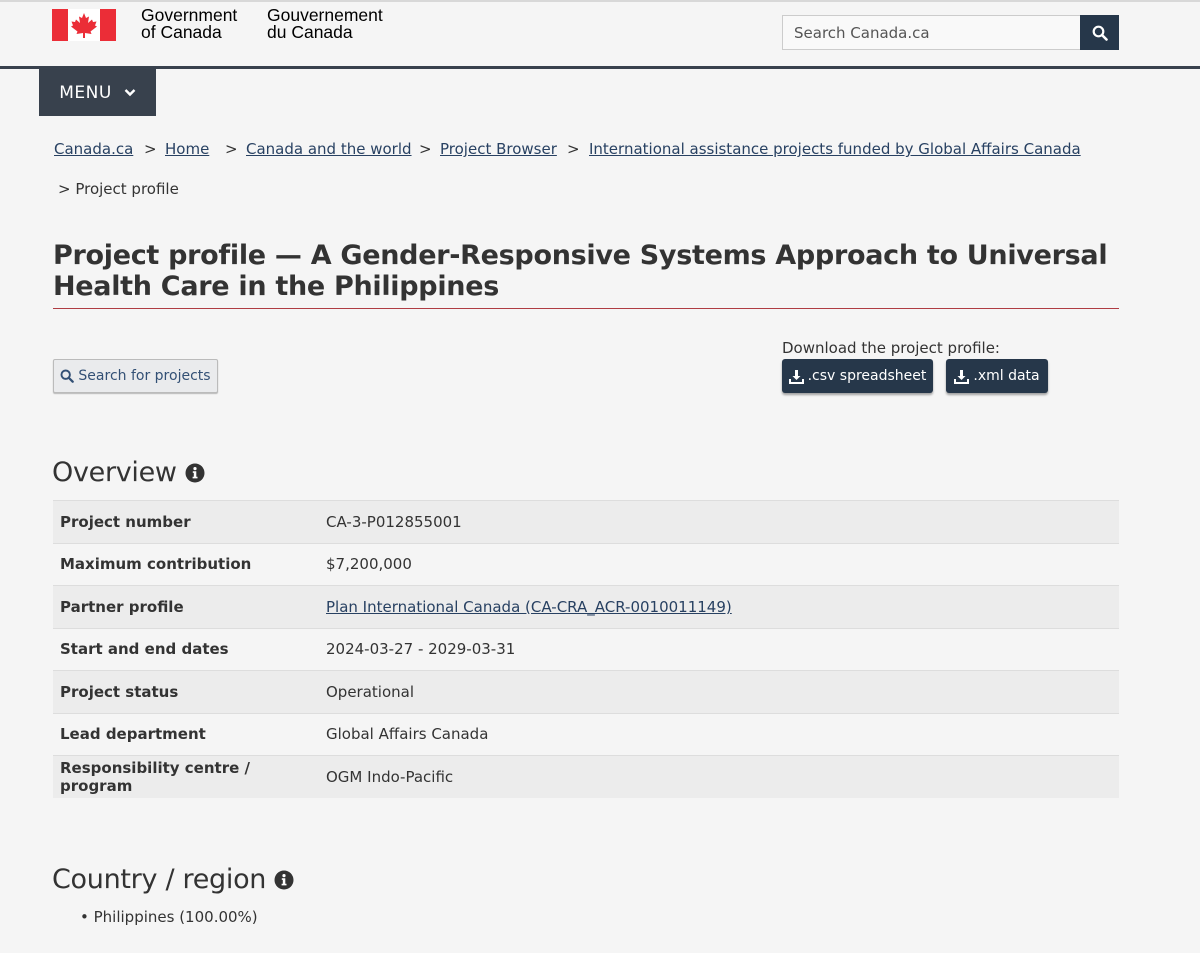 The image size is (1200, 953). What do you see at coordinates (187, 149) in the screenshot?
I see `breadcrumb-link-home: Home` at bounding box center [187, 149].